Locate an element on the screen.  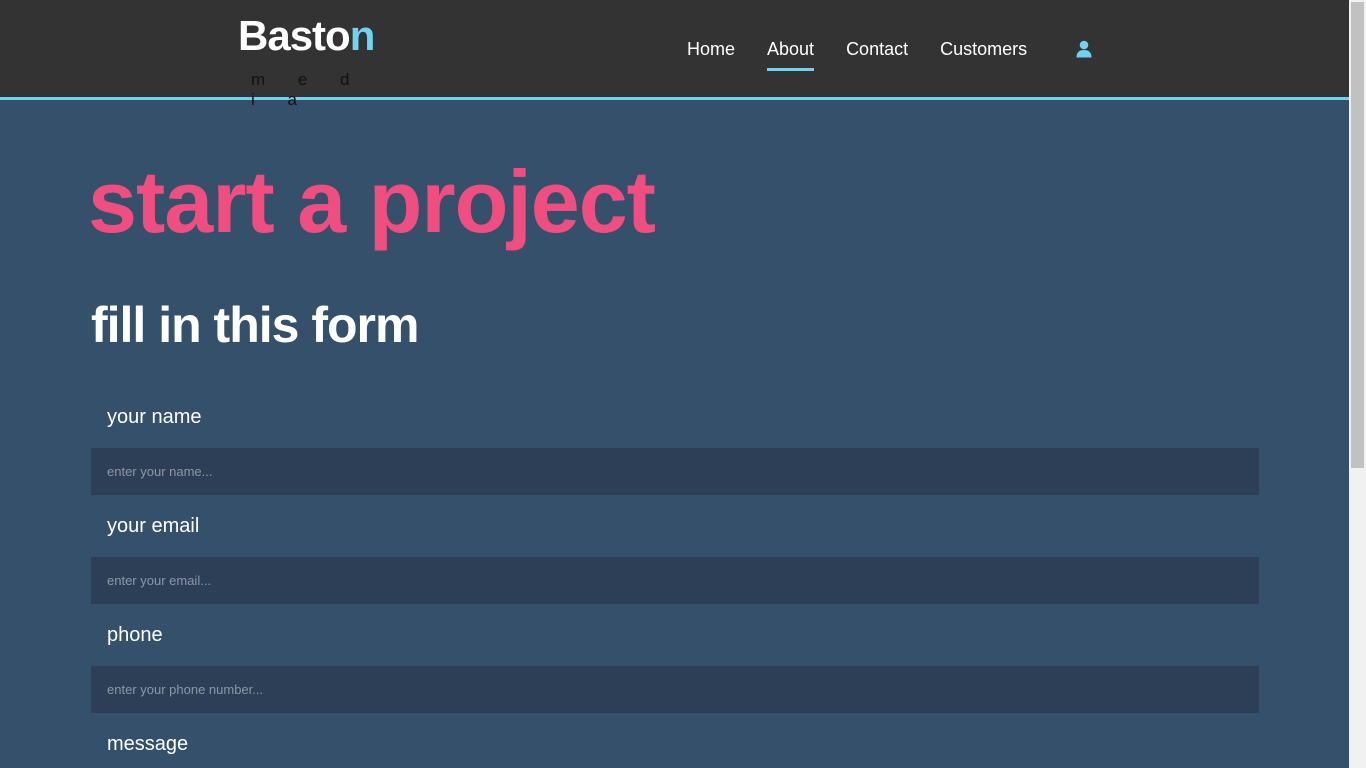
email-label: your email is located at coordinates (153, 526).